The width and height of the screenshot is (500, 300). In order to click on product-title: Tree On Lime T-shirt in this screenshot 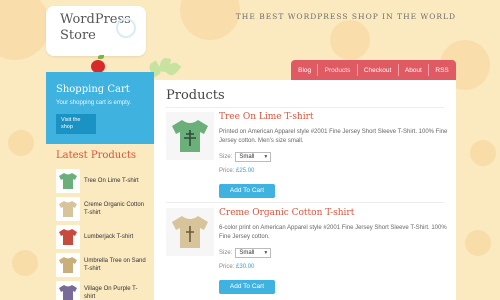, I will do `click(336, 117)`.